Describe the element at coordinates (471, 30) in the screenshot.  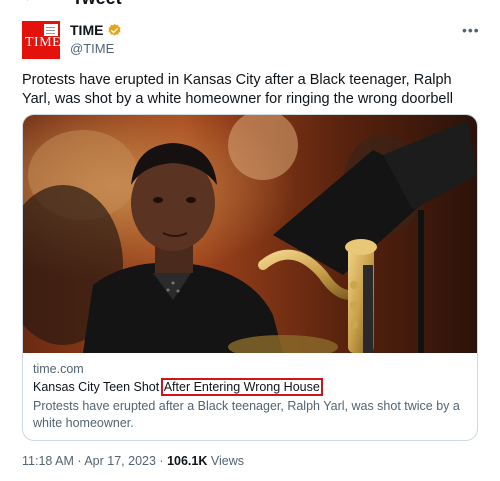
I see `more-options-icon: •••` at that location.